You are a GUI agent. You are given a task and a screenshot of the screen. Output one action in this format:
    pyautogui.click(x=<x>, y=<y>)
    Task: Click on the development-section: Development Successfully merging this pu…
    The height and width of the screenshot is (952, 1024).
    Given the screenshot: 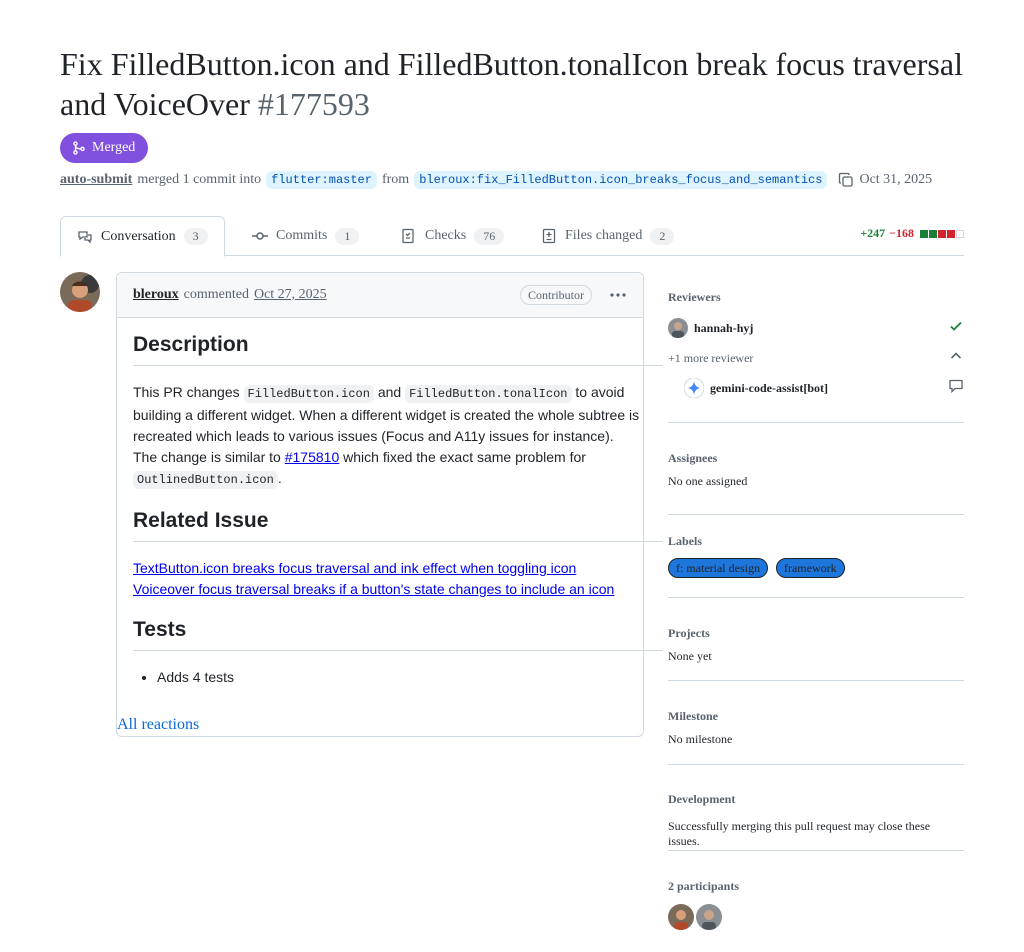 What is the action you would take?
    pyautogui.click(x=816, y=820)
    